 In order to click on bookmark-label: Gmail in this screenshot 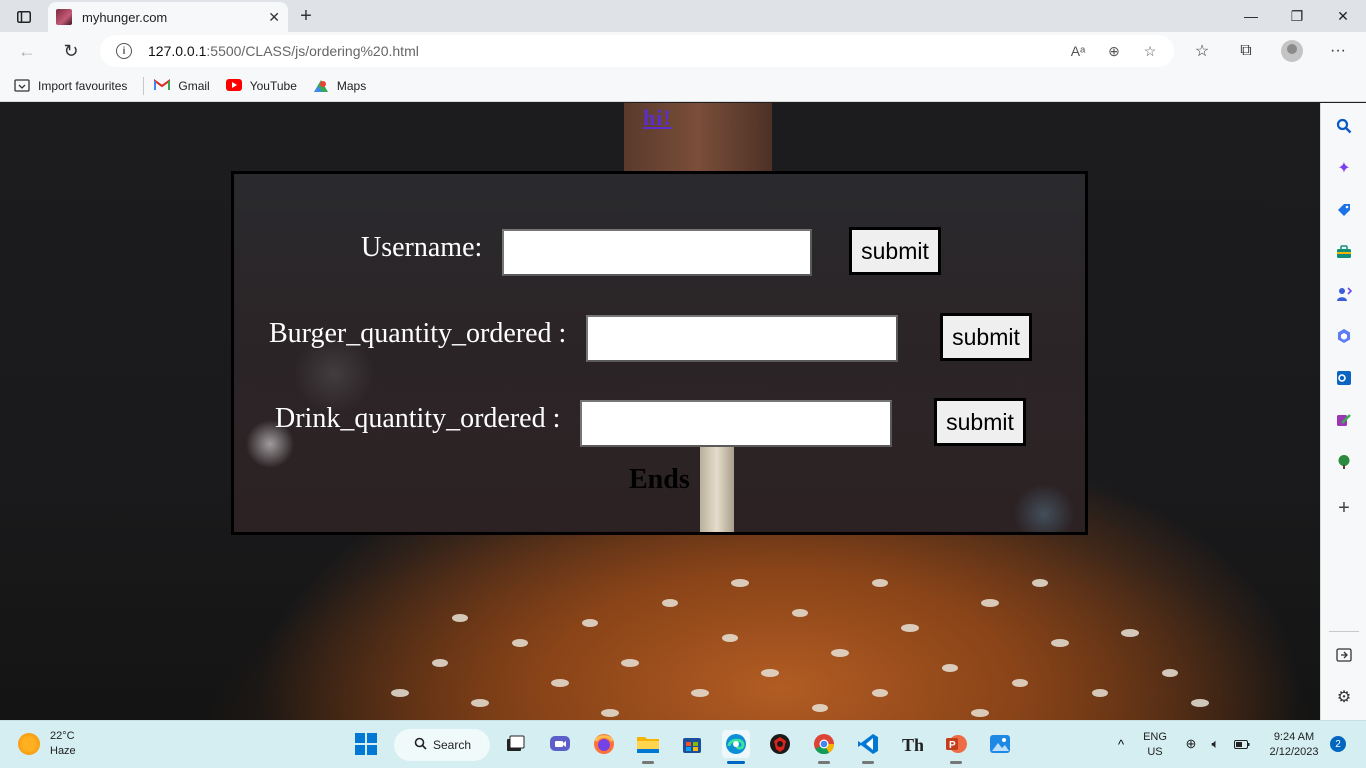, I will do `click(194, 85)`.